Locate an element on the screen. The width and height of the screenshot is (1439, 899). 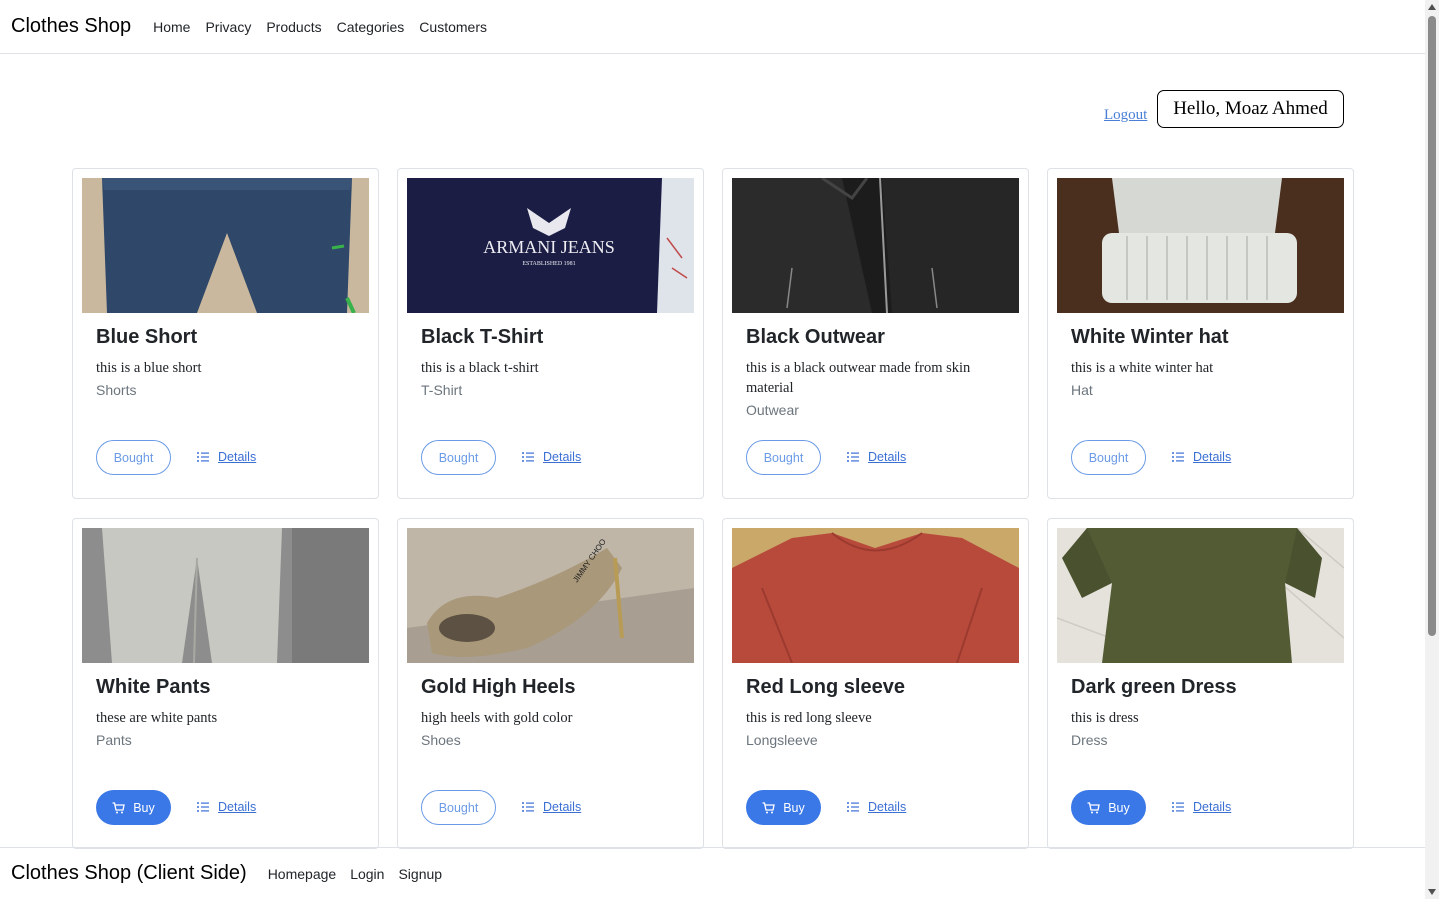
image-text-brand: ARMANI JEANS is located at coordinates (549, 247).